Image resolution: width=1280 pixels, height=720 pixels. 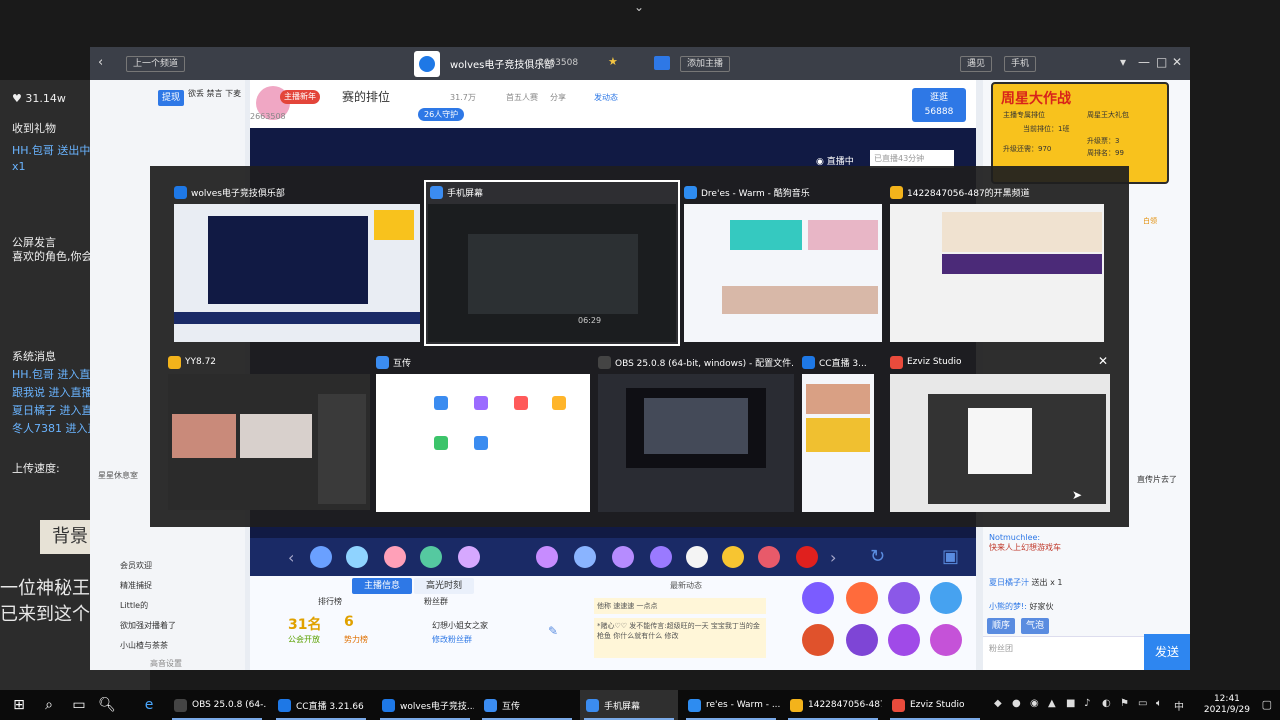 I want to click on switcher-tile-transfer: 互传, so click(x=483, y=432).